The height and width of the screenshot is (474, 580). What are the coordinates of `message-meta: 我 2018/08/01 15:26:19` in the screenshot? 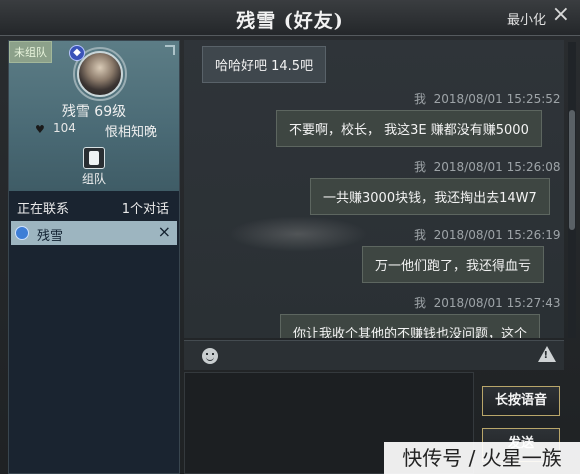 It's located at (487, 234).